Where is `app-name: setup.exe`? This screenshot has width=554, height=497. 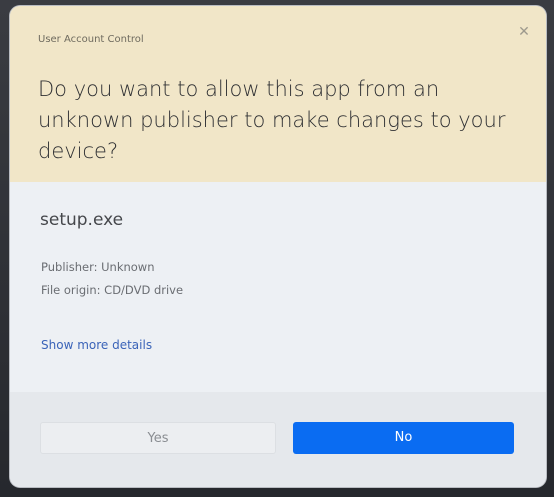
app-name: setup.exe is located at coordinates (82, 220).